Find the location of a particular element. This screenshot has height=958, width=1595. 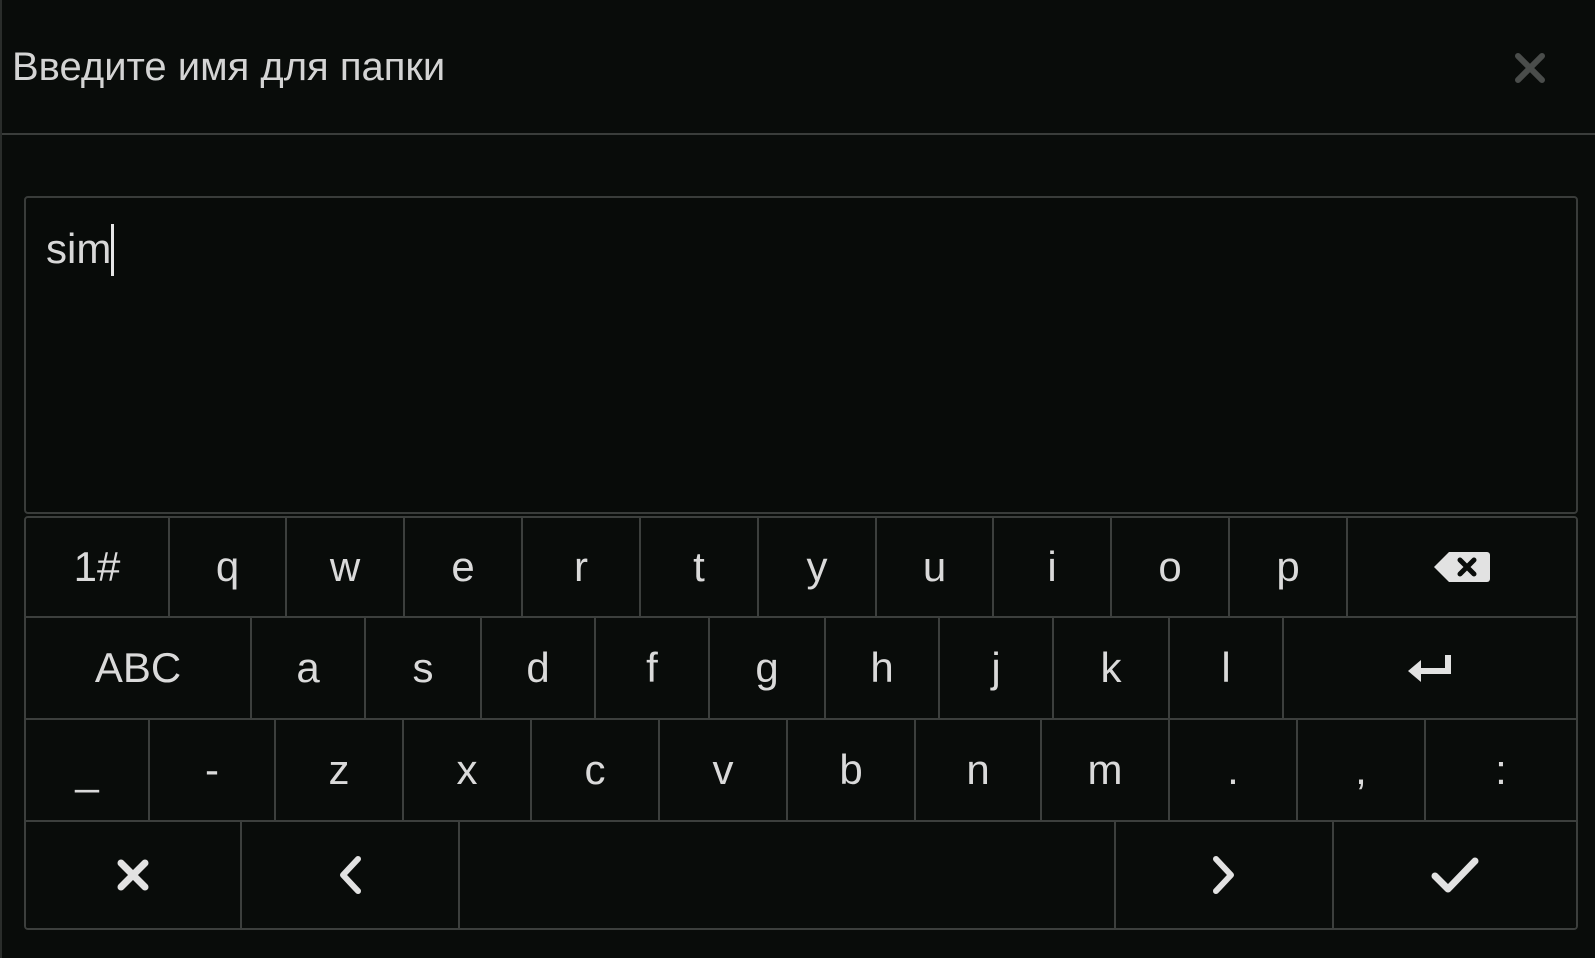

backspace-icon is located at coordinates (1462, 567).